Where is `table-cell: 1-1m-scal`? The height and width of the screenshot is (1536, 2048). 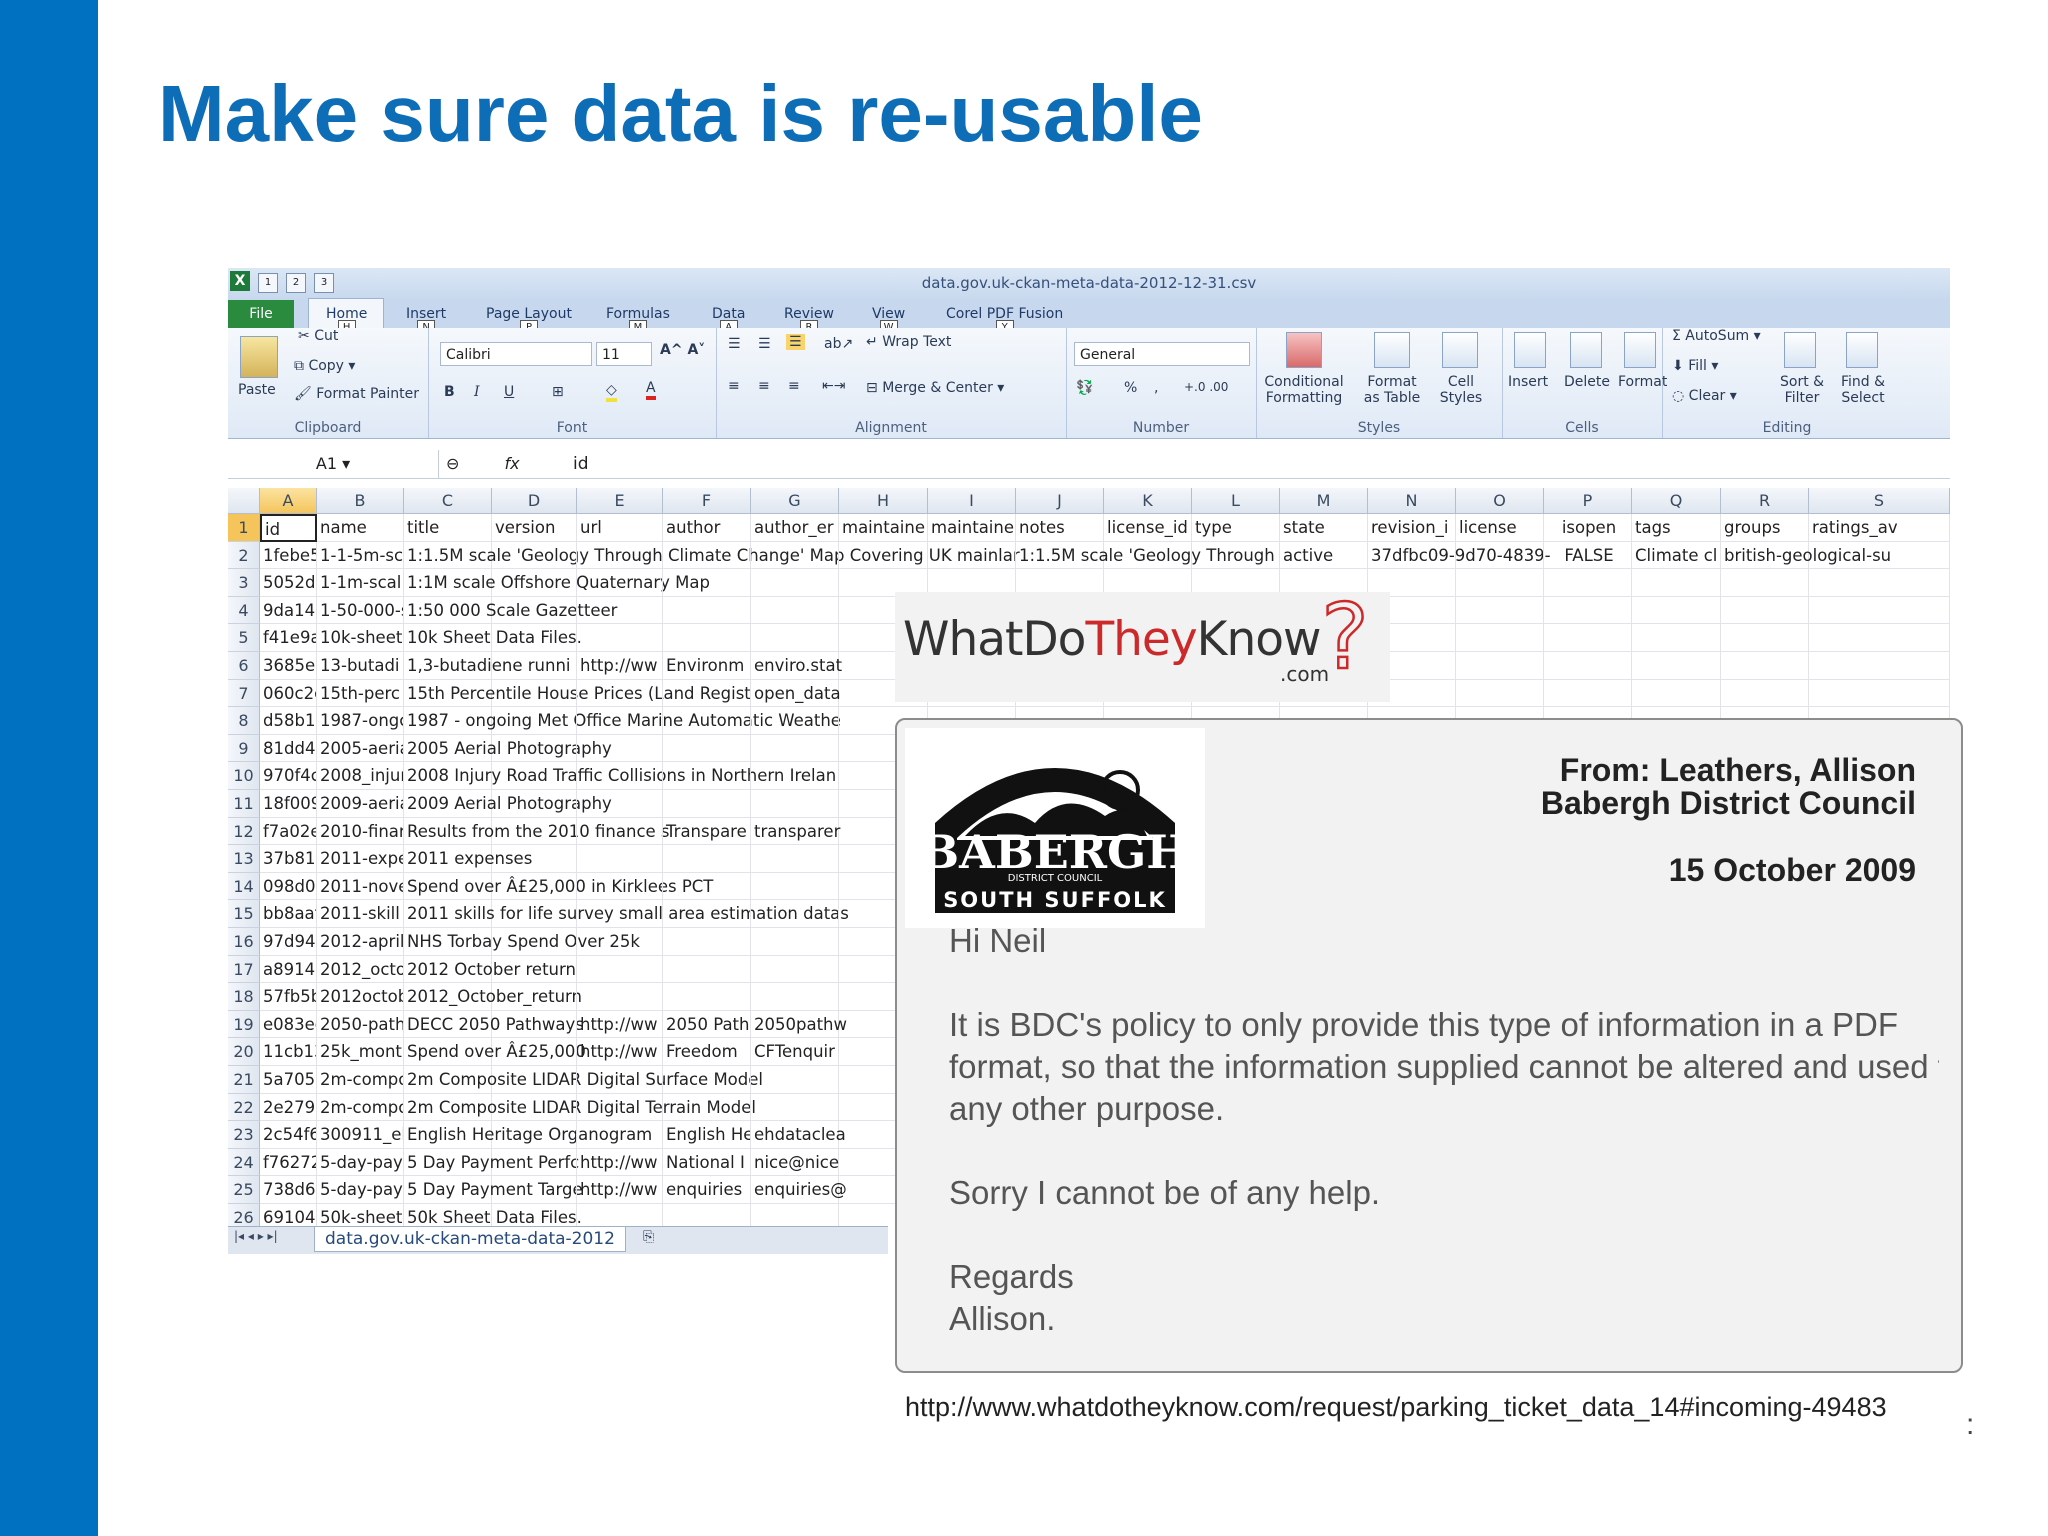
table-cell: 1-1m-scal is located at coordinates (360, 583).